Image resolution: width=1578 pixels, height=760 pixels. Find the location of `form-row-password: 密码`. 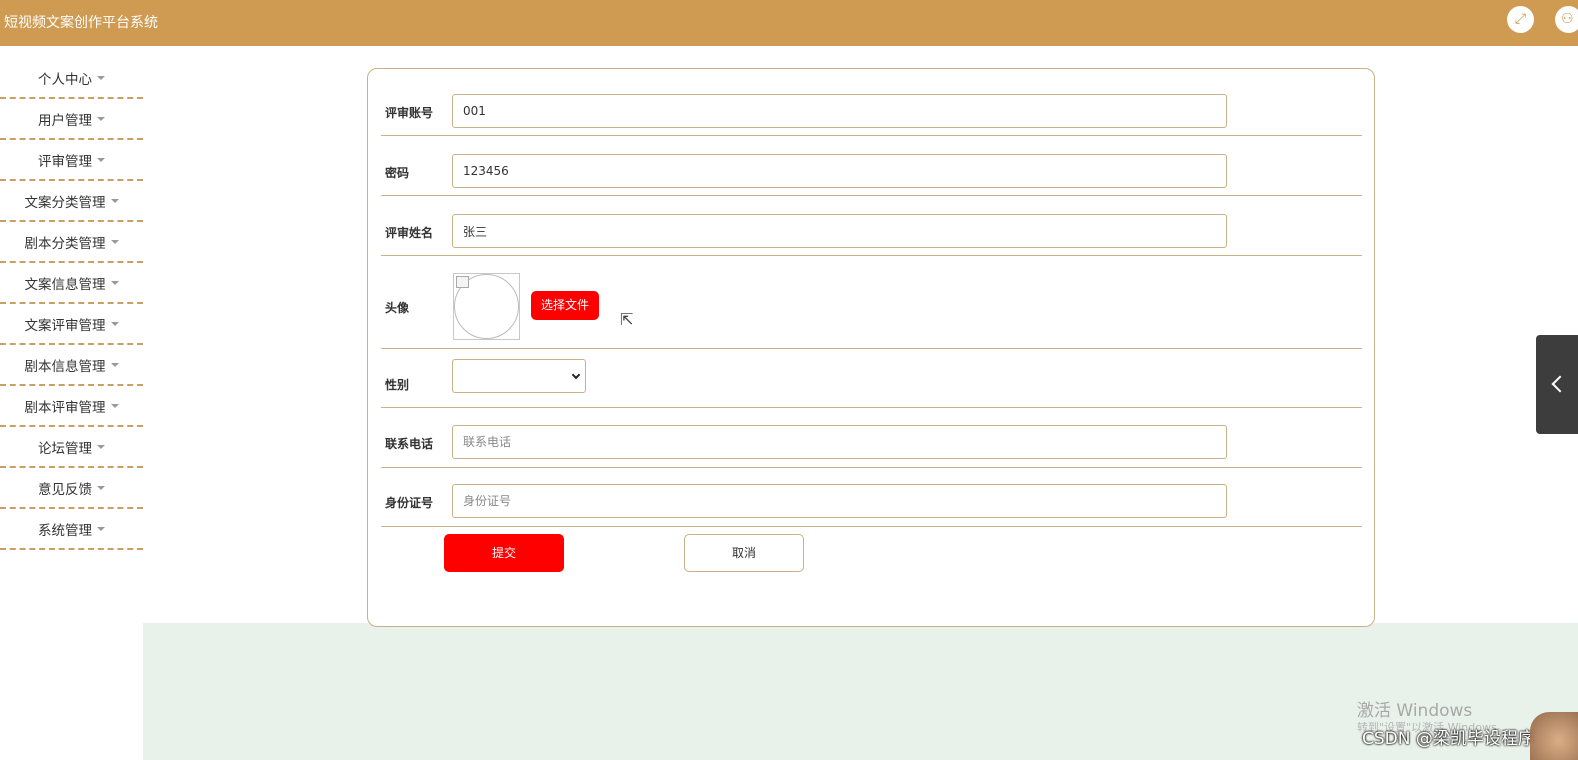

form-row-password: 密码 is located at coordinates (871, 166).